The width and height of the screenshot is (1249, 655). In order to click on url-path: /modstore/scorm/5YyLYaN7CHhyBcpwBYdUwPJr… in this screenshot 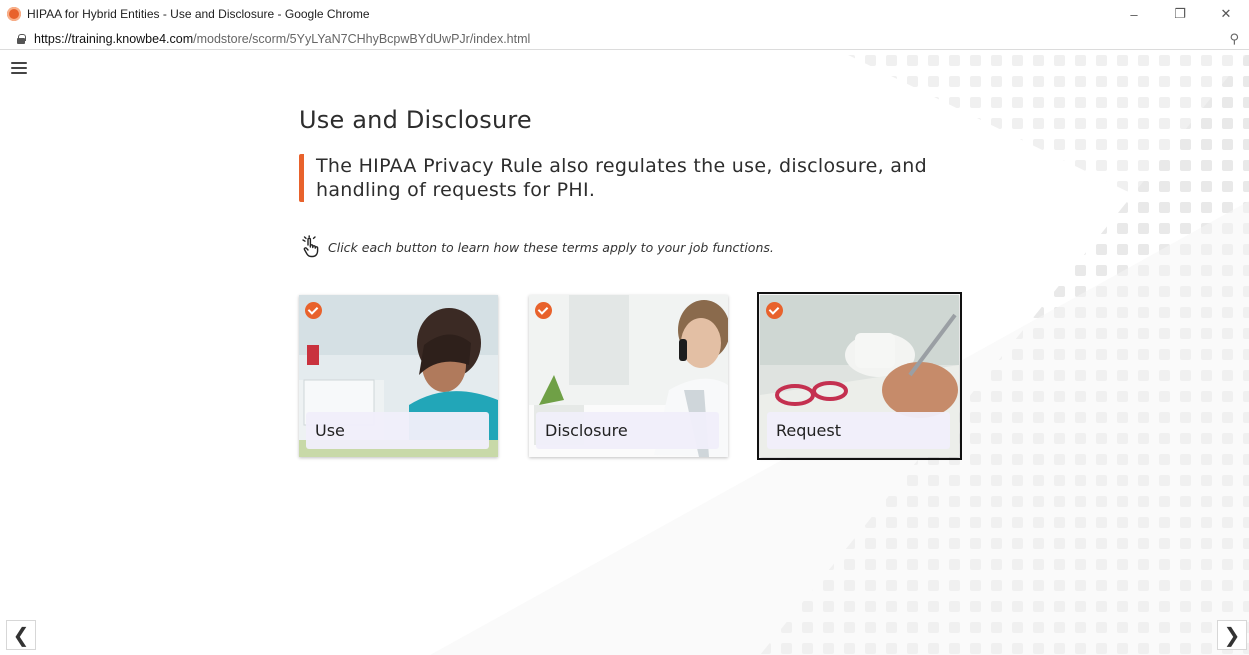, I will do `click(362, 38)`.